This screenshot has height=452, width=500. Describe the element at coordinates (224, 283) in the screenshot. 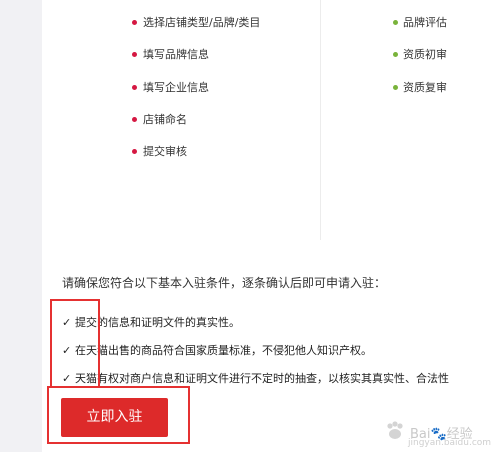

I see `conditions-intro: 请确保您符合以下基本入驻条件，逐条确认后即可申请入驻：` at that location.